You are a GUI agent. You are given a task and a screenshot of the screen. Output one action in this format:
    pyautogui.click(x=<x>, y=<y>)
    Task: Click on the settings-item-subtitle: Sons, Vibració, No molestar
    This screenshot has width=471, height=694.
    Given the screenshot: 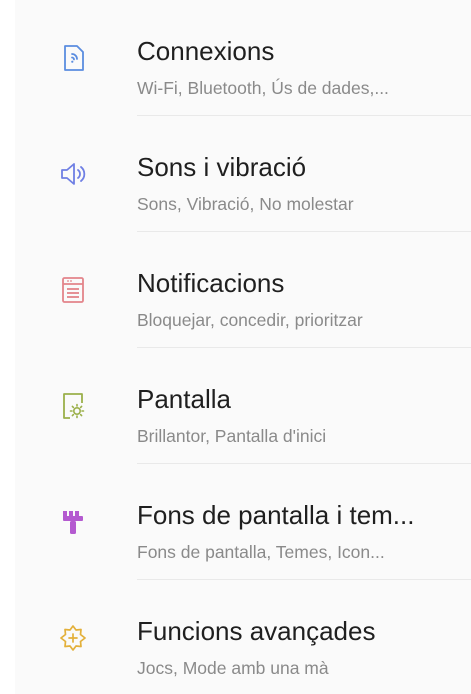 What is the action you would take?
    pyautogui.click(x=245, y=204)
    